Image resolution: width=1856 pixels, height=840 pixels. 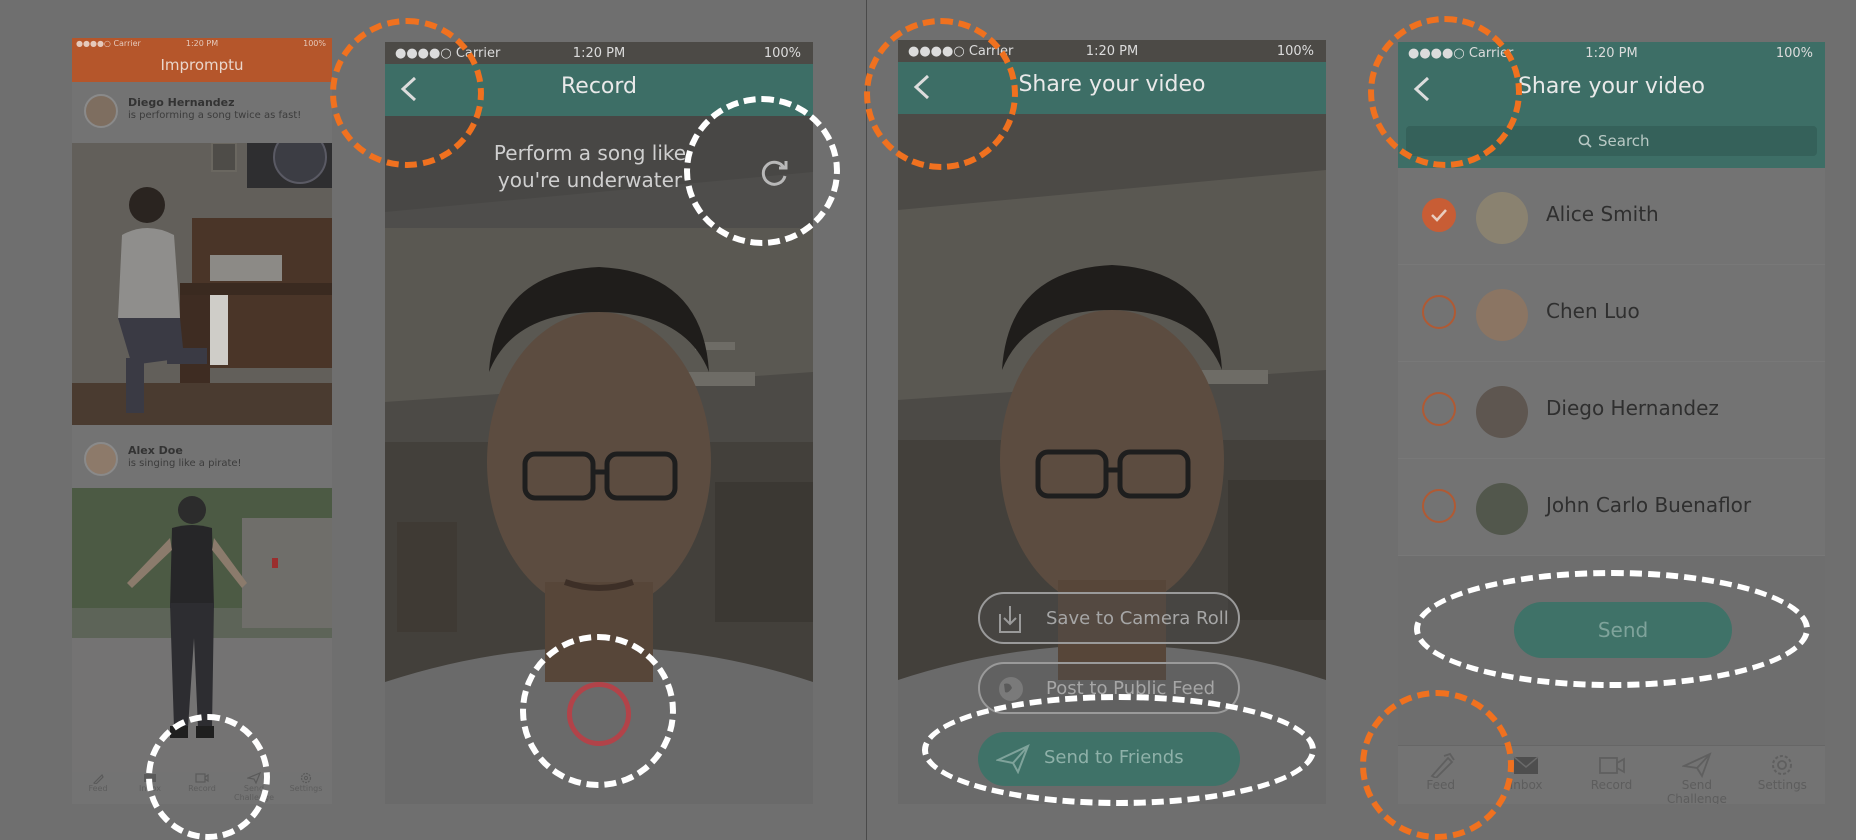 I want to click on send-to-friends-button: Send to Friends, so click(x=1109, y=759).